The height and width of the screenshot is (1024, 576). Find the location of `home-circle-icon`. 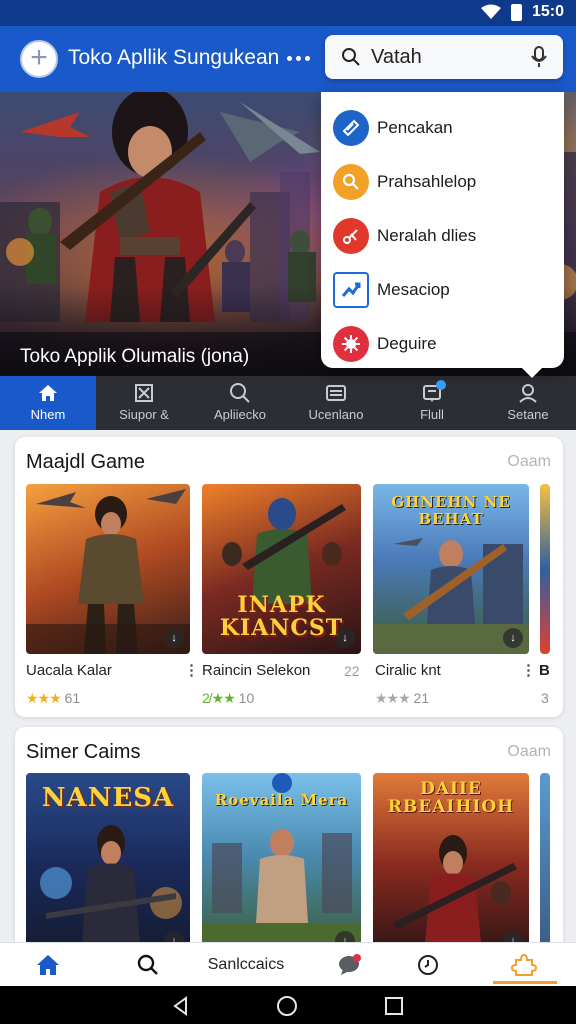

home-circle-icon is located at coordinates (287, 1006).